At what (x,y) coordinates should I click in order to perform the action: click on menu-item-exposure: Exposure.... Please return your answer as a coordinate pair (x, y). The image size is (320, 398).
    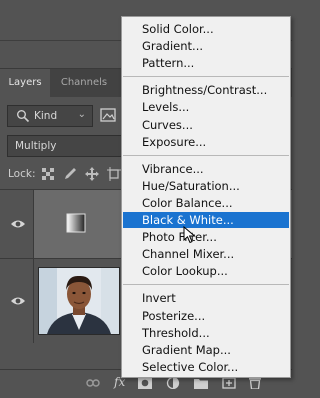
    Looking at the image, I should click on (206, 142).